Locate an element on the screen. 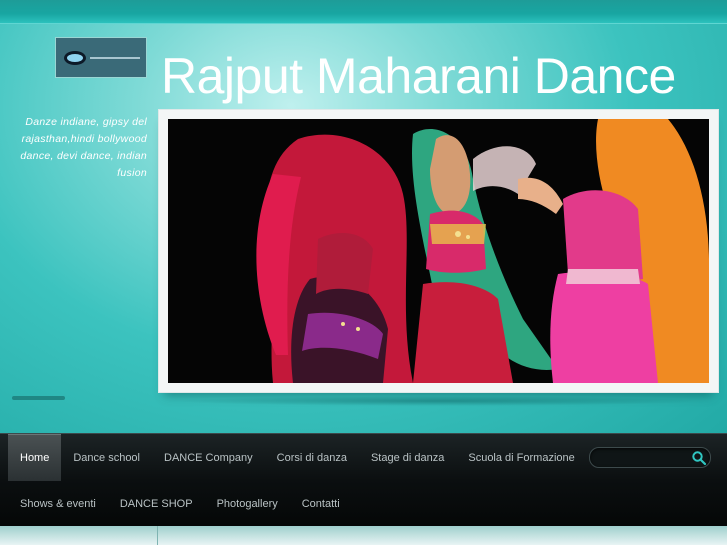 The image size is (727, 545). nav-item-photogallery: Photogallery is located at coordinates (247, 504).